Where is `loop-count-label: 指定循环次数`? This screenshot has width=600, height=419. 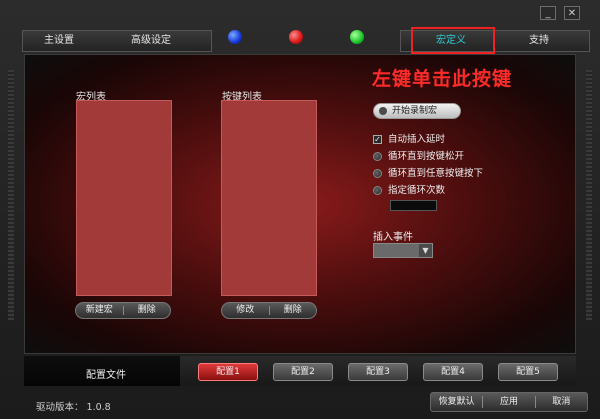 loop-count-label: 指定循环次数 is located at coordinates (417, 190).